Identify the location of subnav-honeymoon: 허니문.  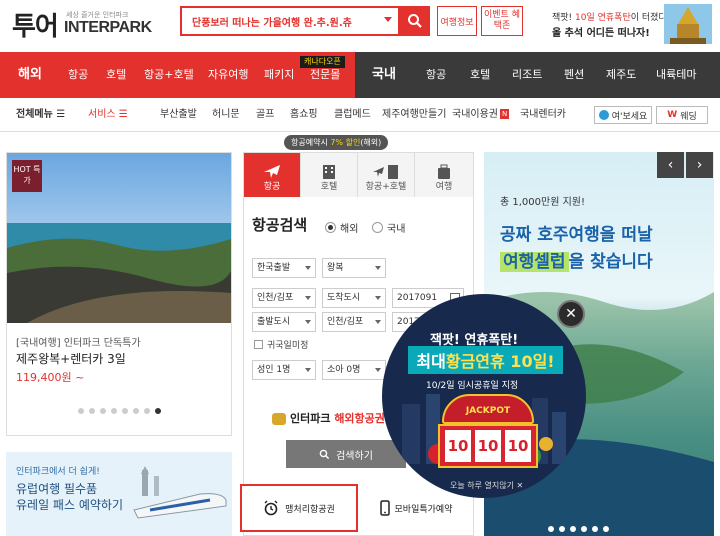
(226, 115).